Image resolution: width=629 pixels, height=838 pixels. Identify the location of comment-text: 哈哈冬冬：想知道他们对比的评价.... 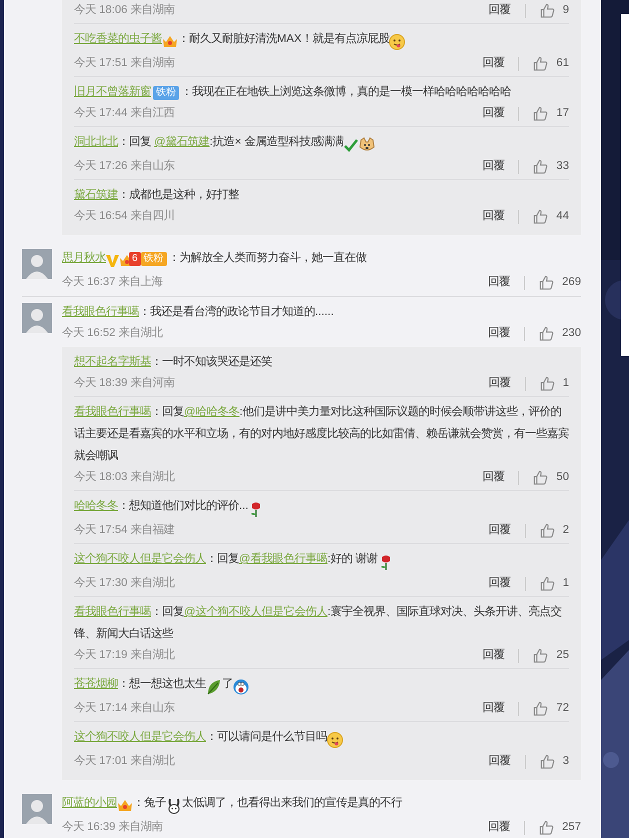
(321, 507).